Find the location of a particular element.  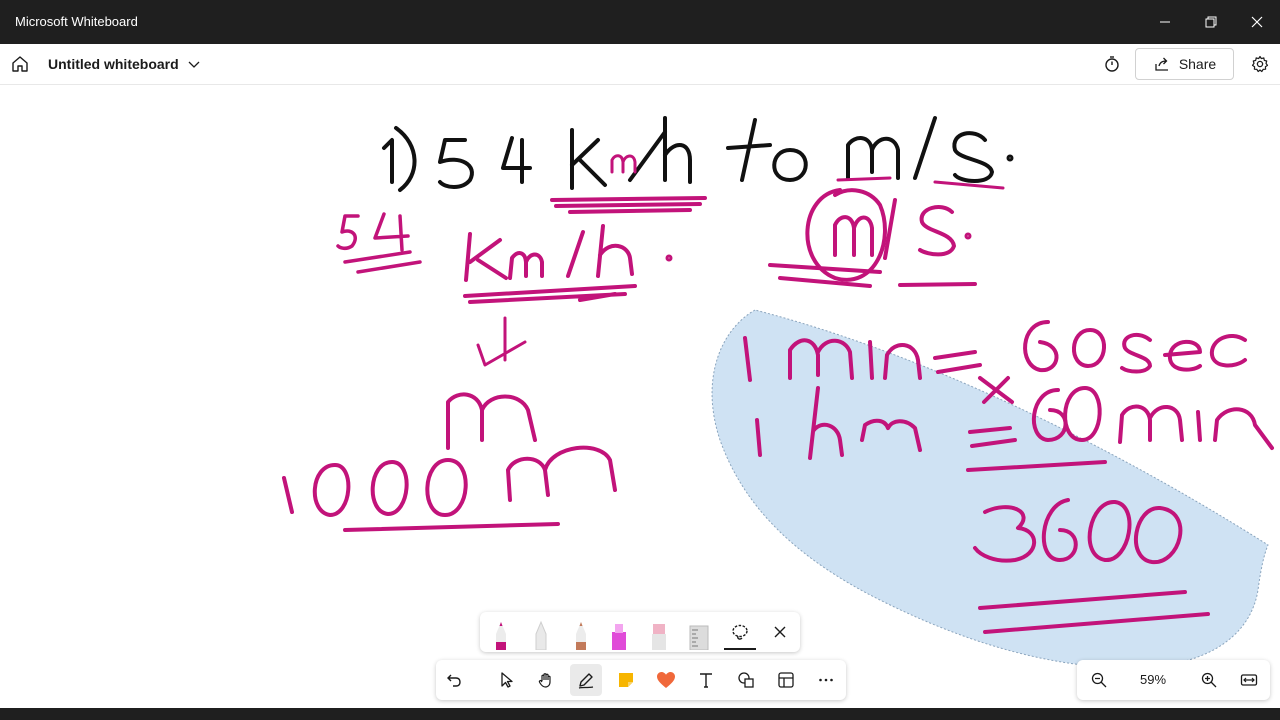

lasso-icon is located at coordinates (740, 632).